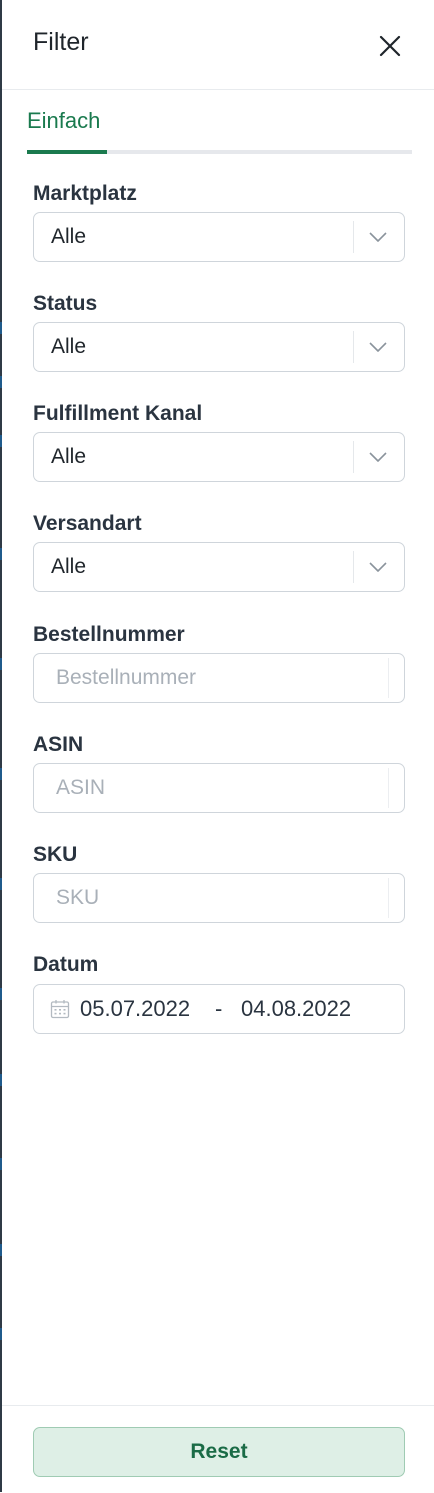  I want to click on bestellnummer-field, so click(219, 678).